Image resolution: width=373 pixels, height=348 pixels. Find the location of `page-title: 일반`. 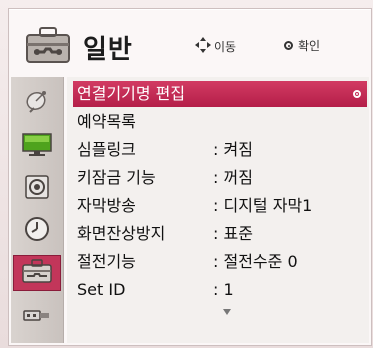

page-title: 일반 is located at coordinates (108, 50).